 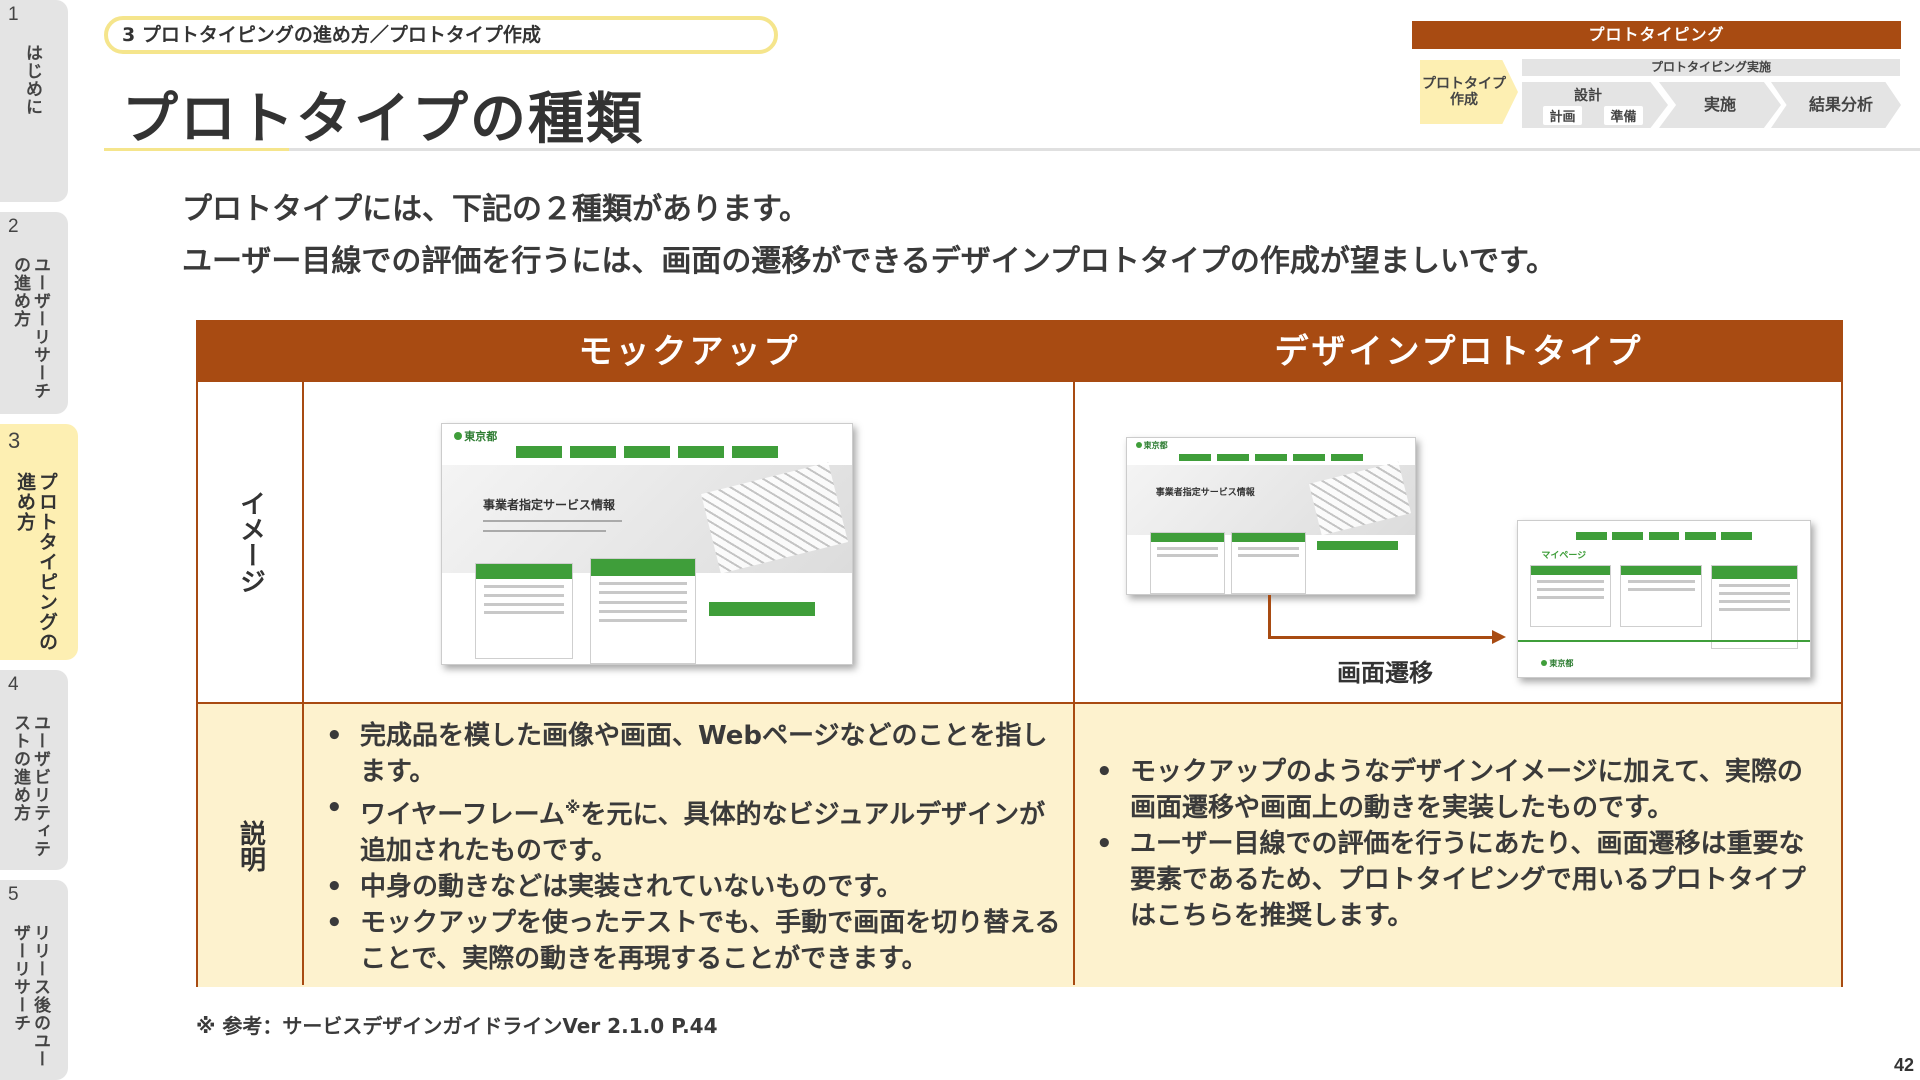 What do you see at coordinates (495, 209) in the screenshot?
I see `lead-line-1: プロトタイプには、下記の２種類があります。` at bounding box center [495, 209].